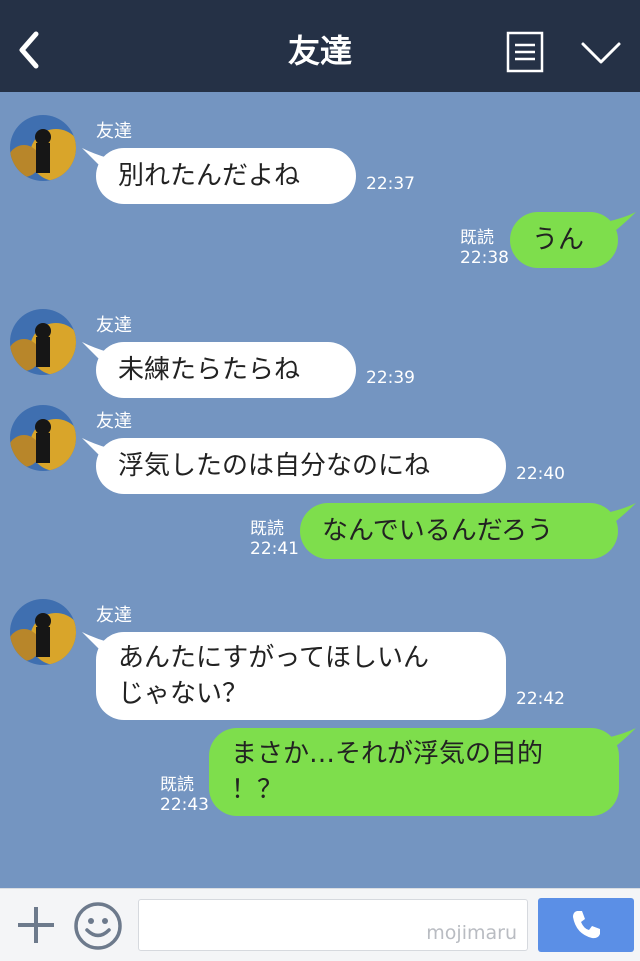 The width and height of the screenshot is (640, 961). Describe the element at coordinates (36, 925) in the screenshot. I see `plus-icon` at that location.